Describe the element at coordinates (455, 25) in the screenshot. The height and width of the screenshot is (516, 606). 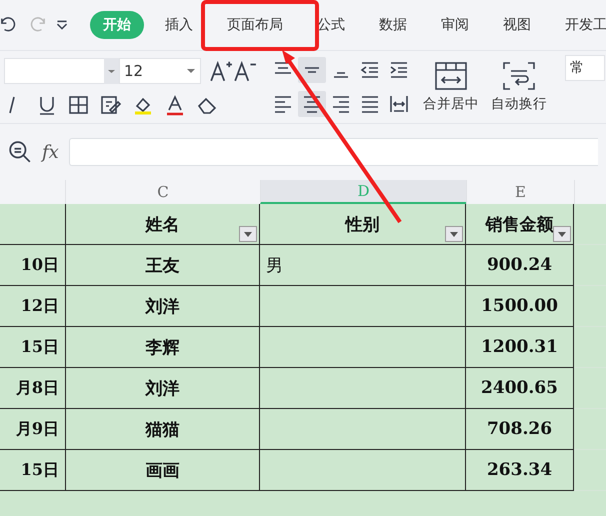
I see `ribbon-tab: 审阅` at that location.